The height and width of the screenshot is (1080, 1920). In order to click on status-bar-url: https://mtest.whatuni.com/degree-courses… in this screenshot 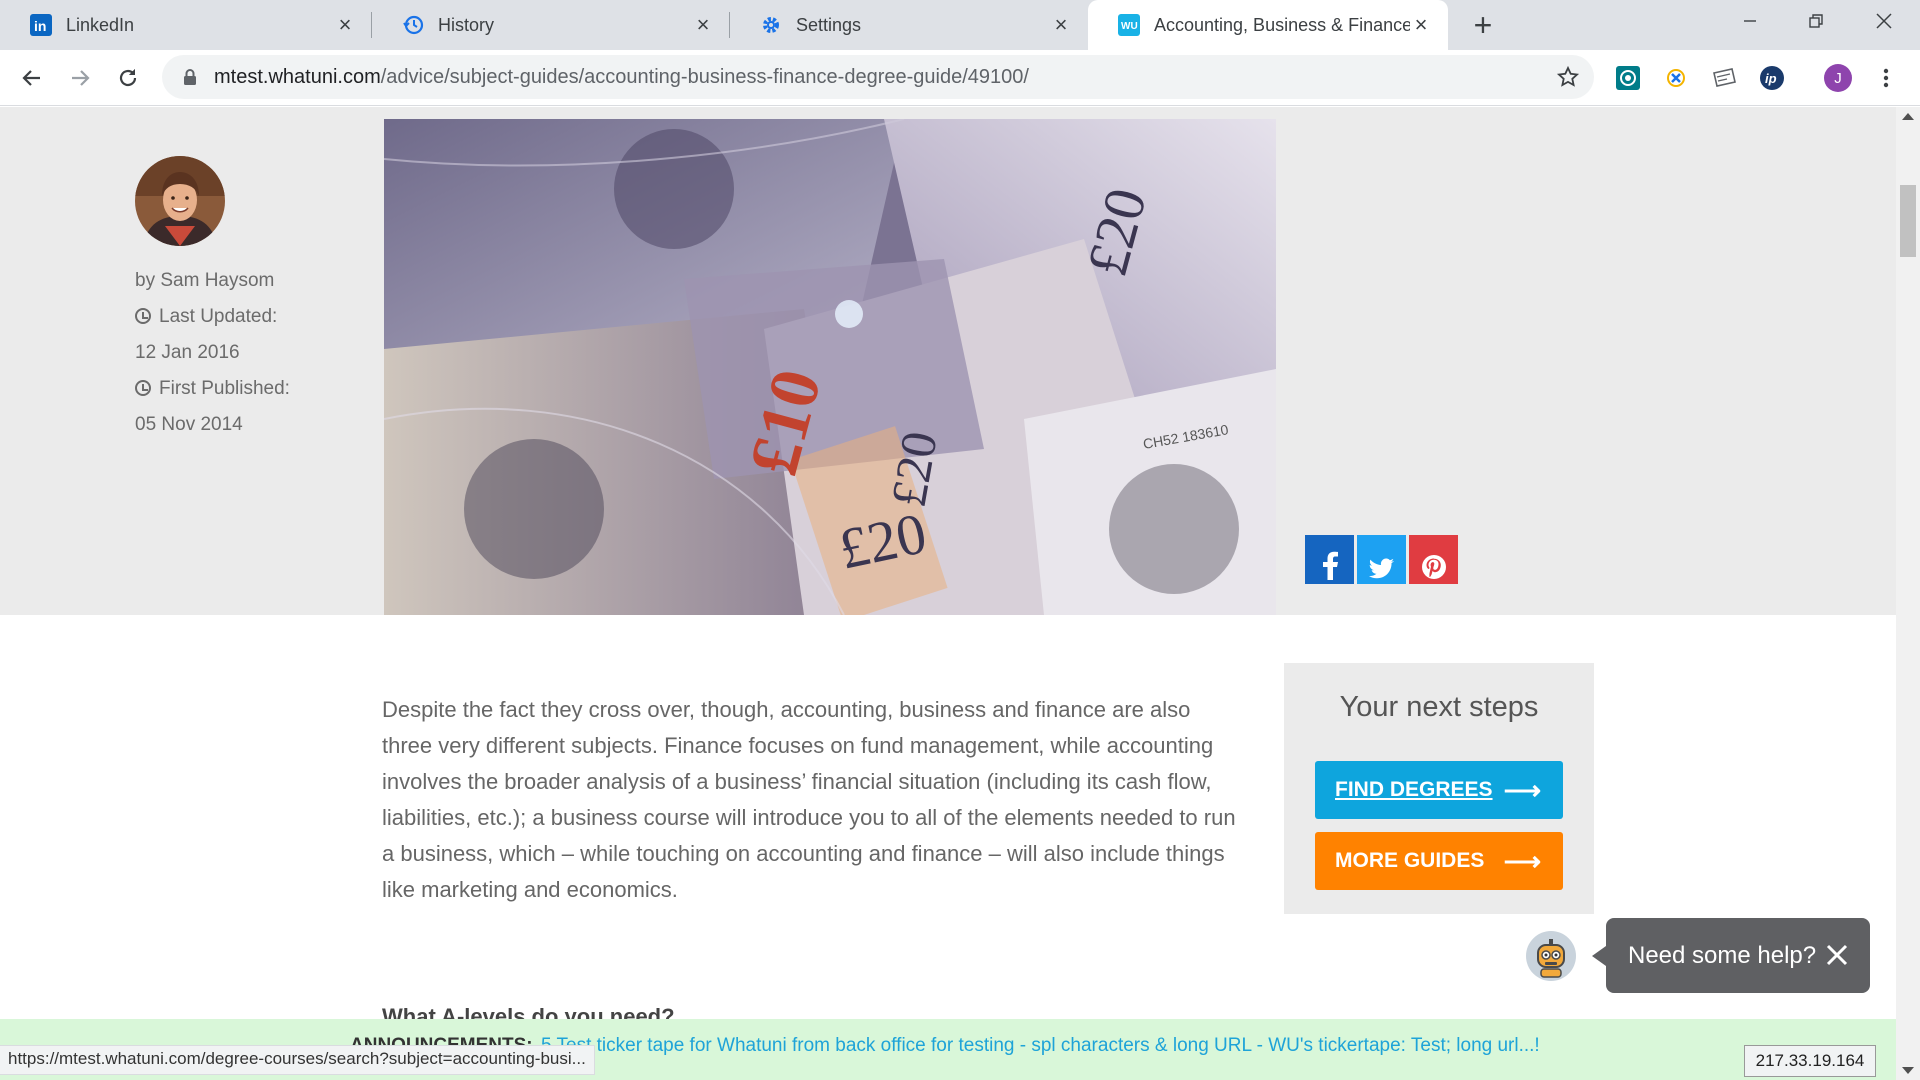, I will do `click(297, 1060)`.